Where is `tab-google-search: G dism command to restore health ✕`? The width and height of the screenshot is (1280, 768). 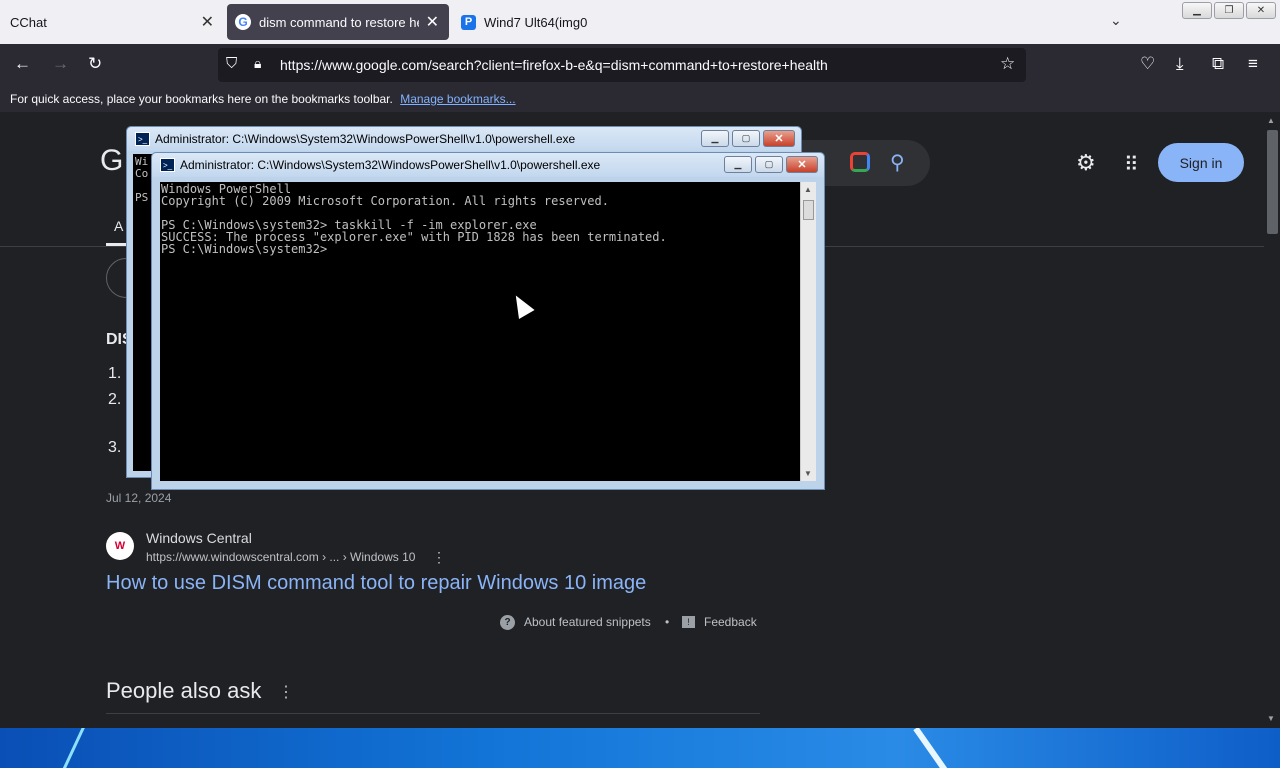 tab-google-search: G dism command to restore health ✕ is located at coordinates (338, 22).